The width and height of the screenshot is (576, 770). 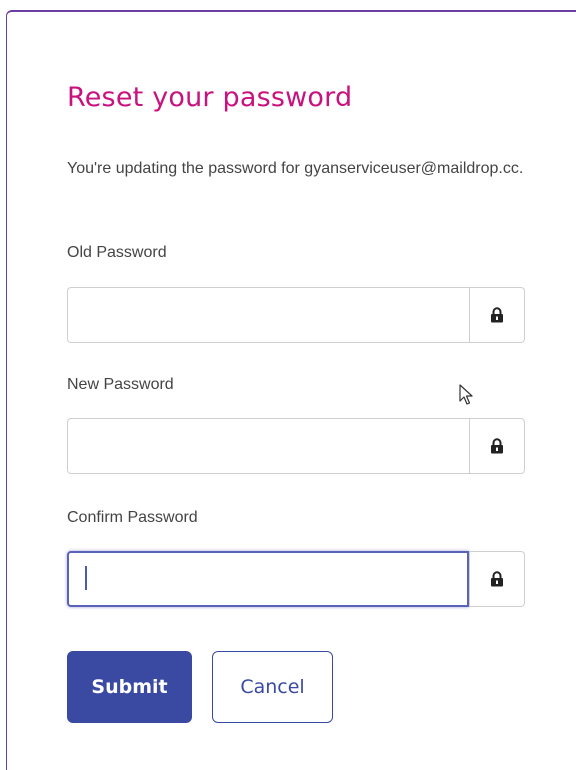 What do you see at coordinates (268, 446) in the screenshot?
I see `new-password-input` at bounding box center [268, 446].